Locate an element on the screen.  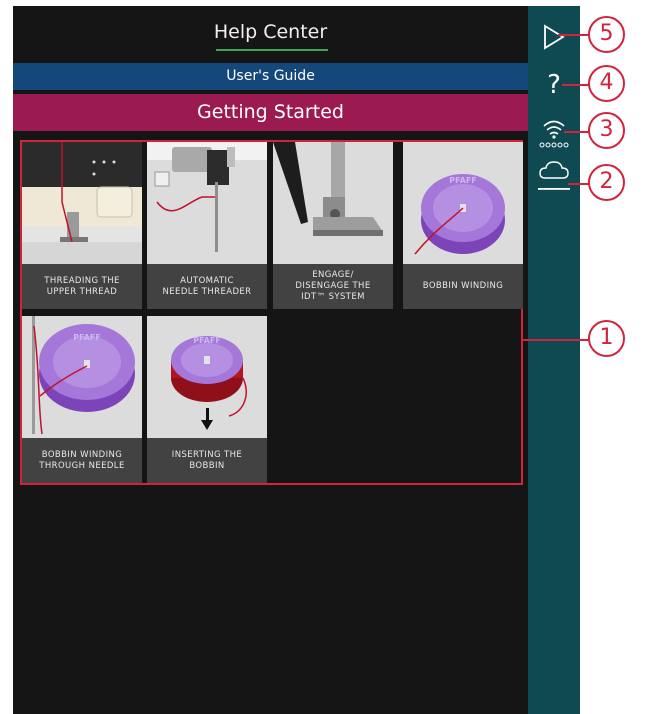
tile-caption: BOBBIN WINDING THROUGH NEEDLE is located at coordinates (82, 460).